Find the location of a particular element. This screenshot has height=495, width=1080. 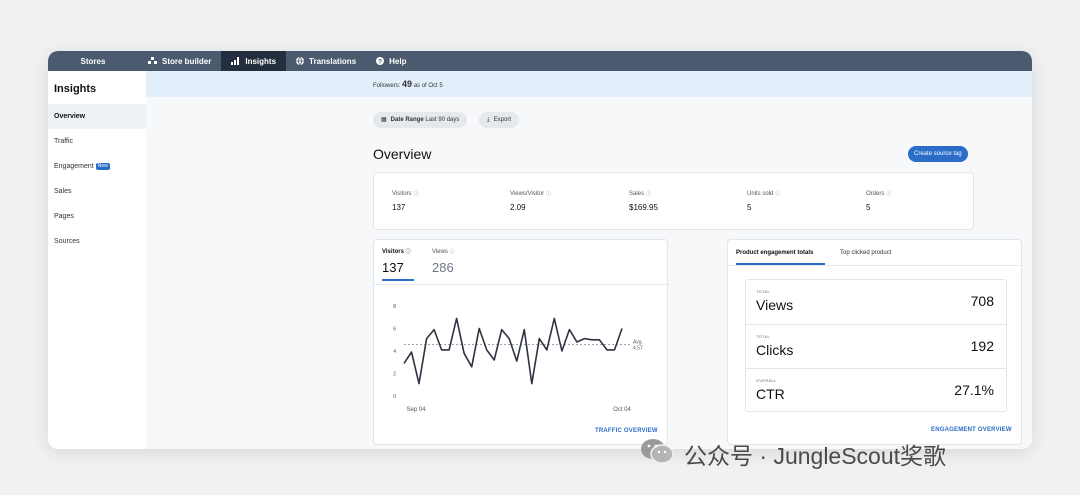

bar-chart-icon is located at coordinates (235, 61).